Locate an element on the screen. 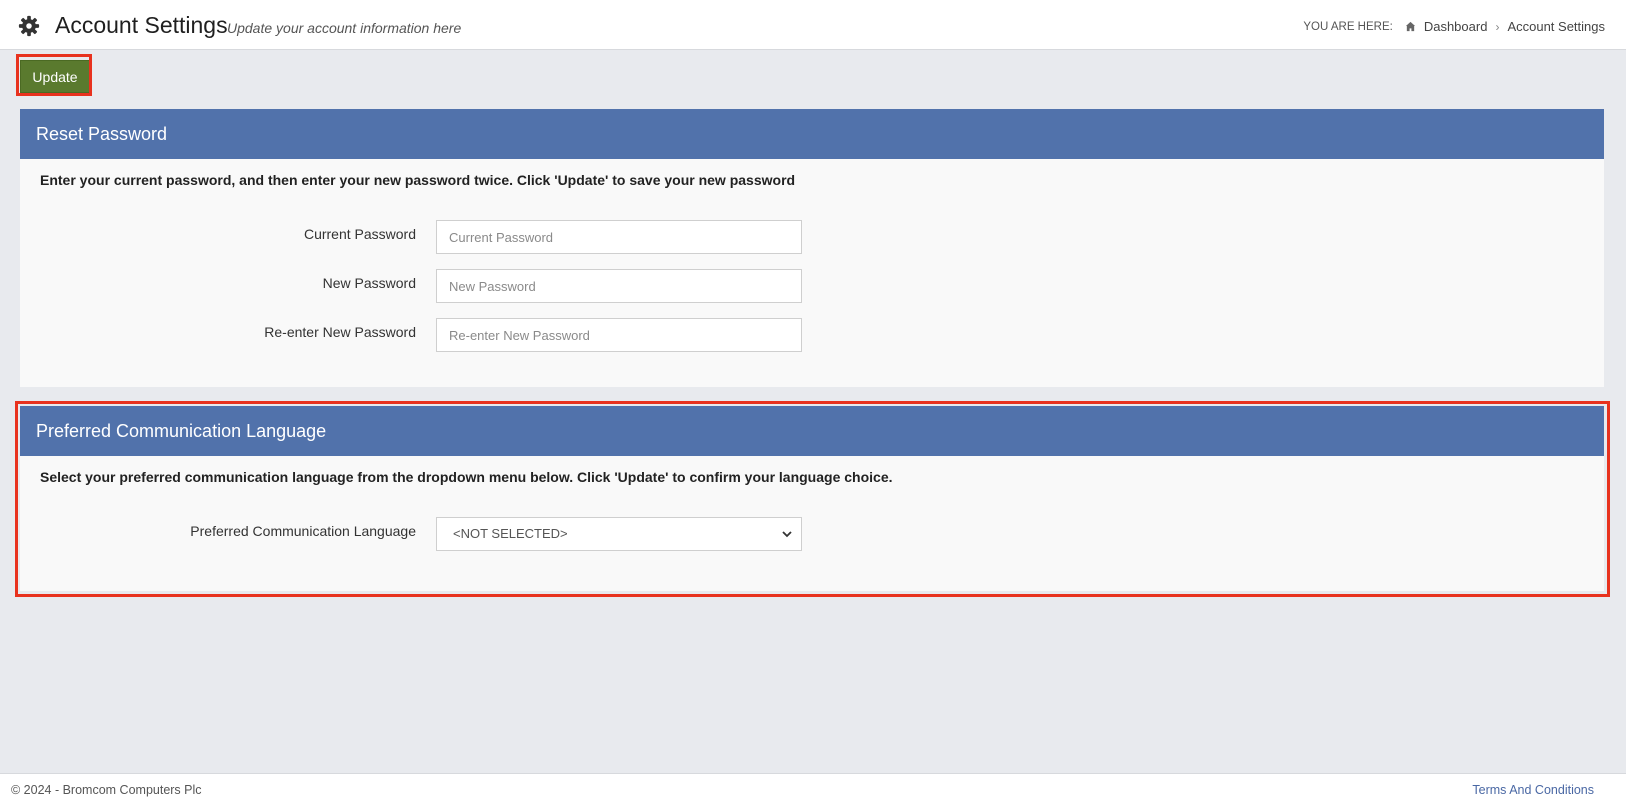  page-subtitle: Update your account information here is located at coordinates (344, 28).